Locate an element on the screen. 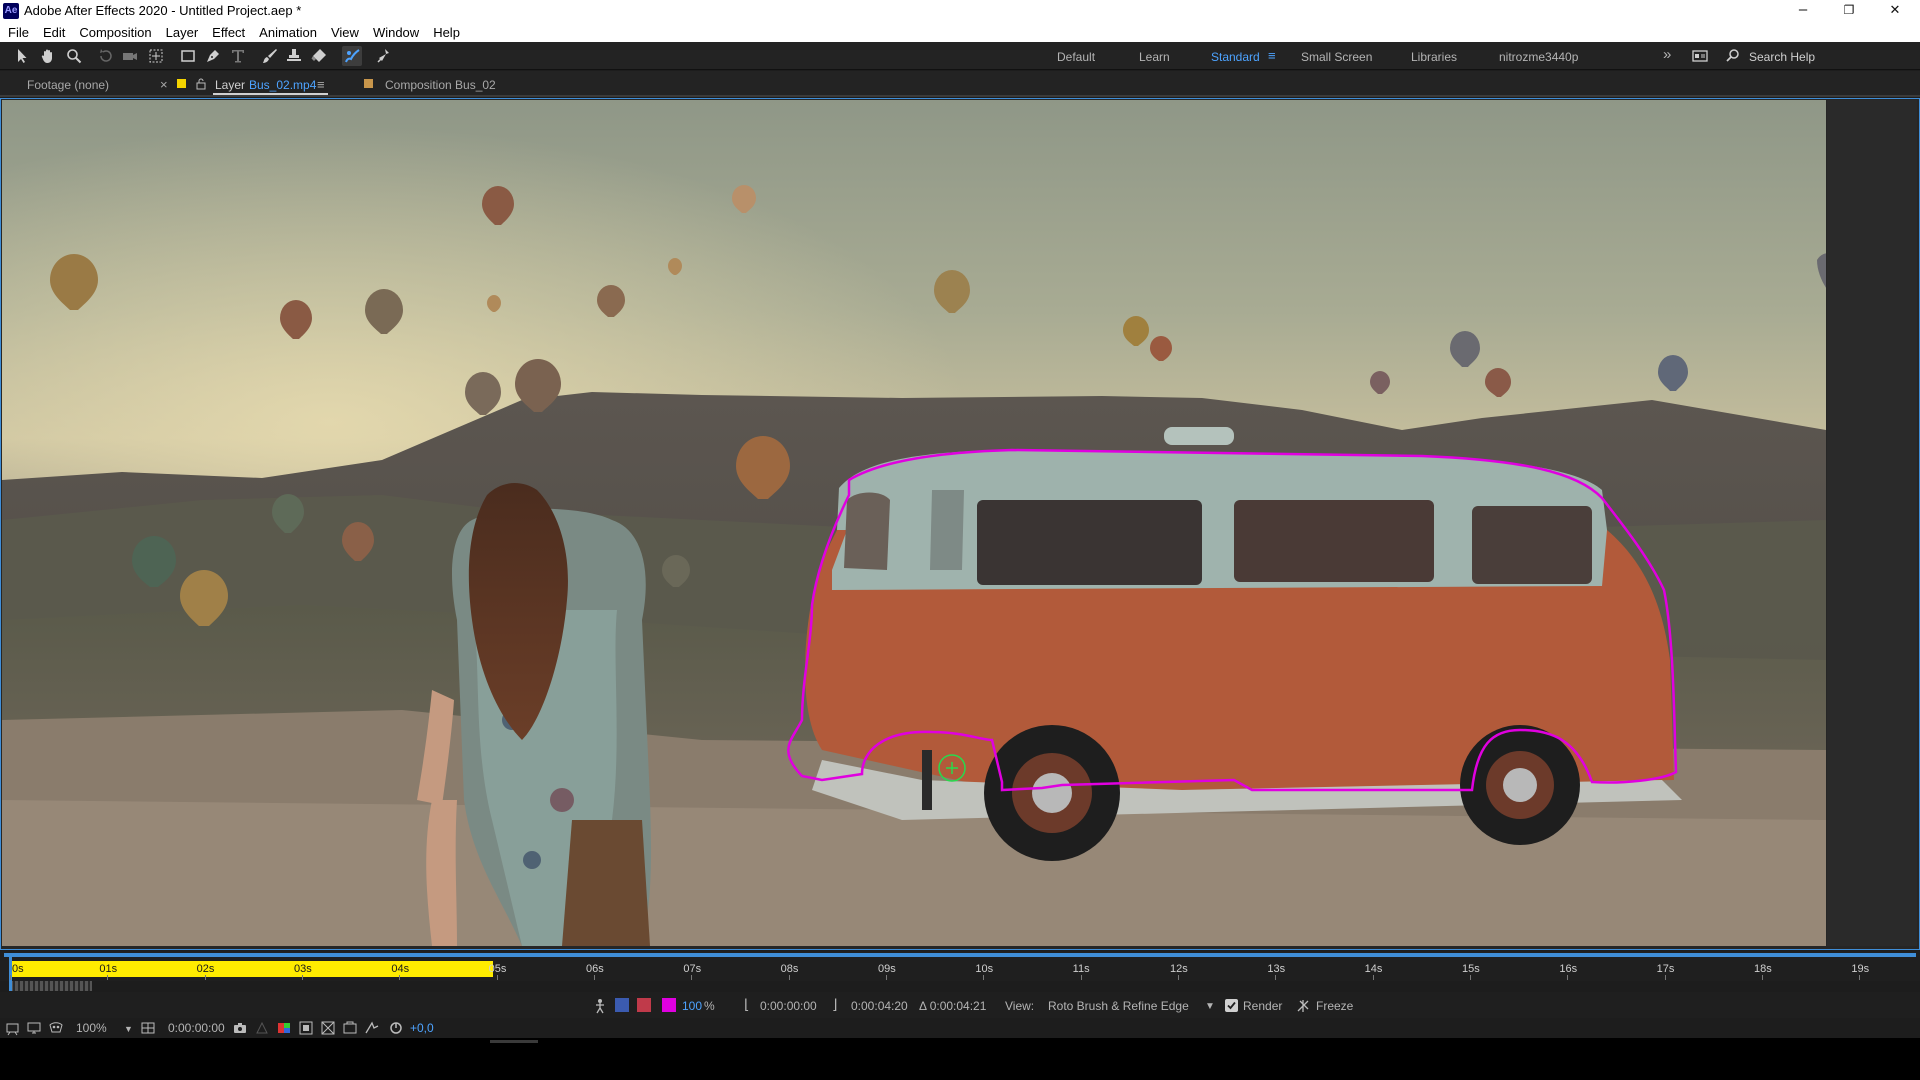  tab-footage: Footage (none) is located at coordinates (68, 85).